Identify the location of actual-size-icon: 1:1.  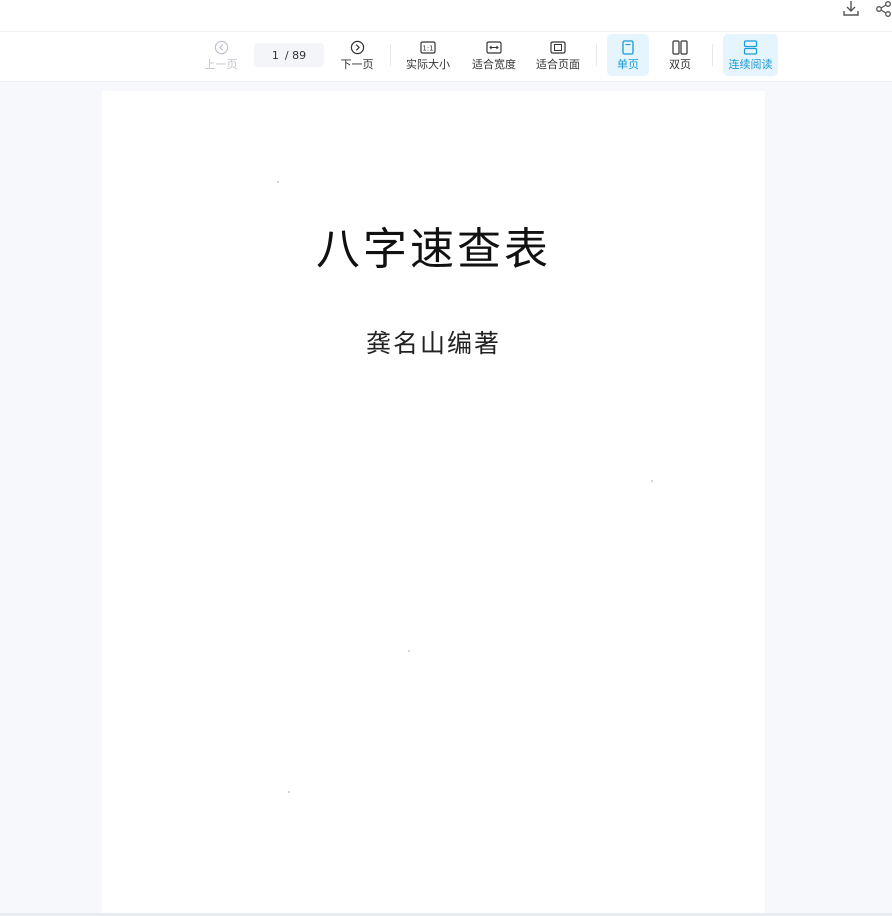
(428, 48).